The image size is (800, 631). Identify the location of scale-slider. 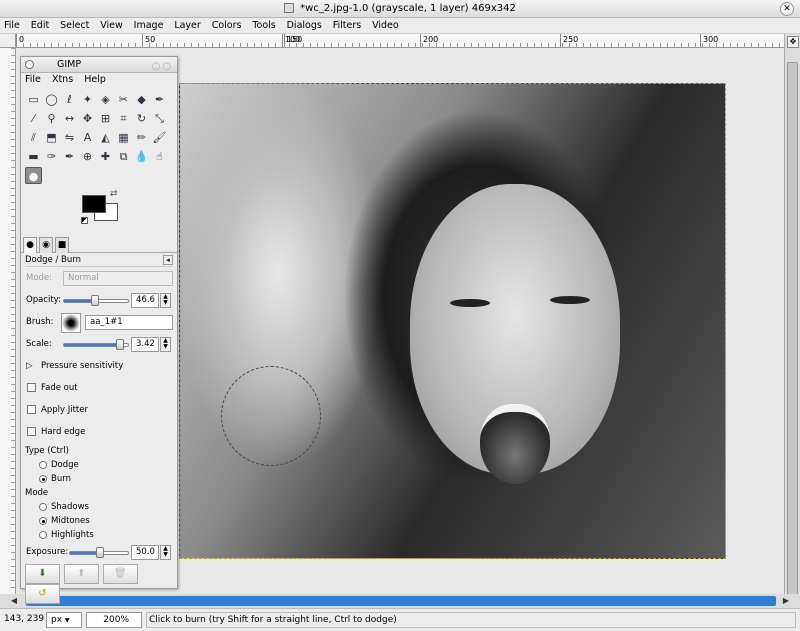
(96, 344).